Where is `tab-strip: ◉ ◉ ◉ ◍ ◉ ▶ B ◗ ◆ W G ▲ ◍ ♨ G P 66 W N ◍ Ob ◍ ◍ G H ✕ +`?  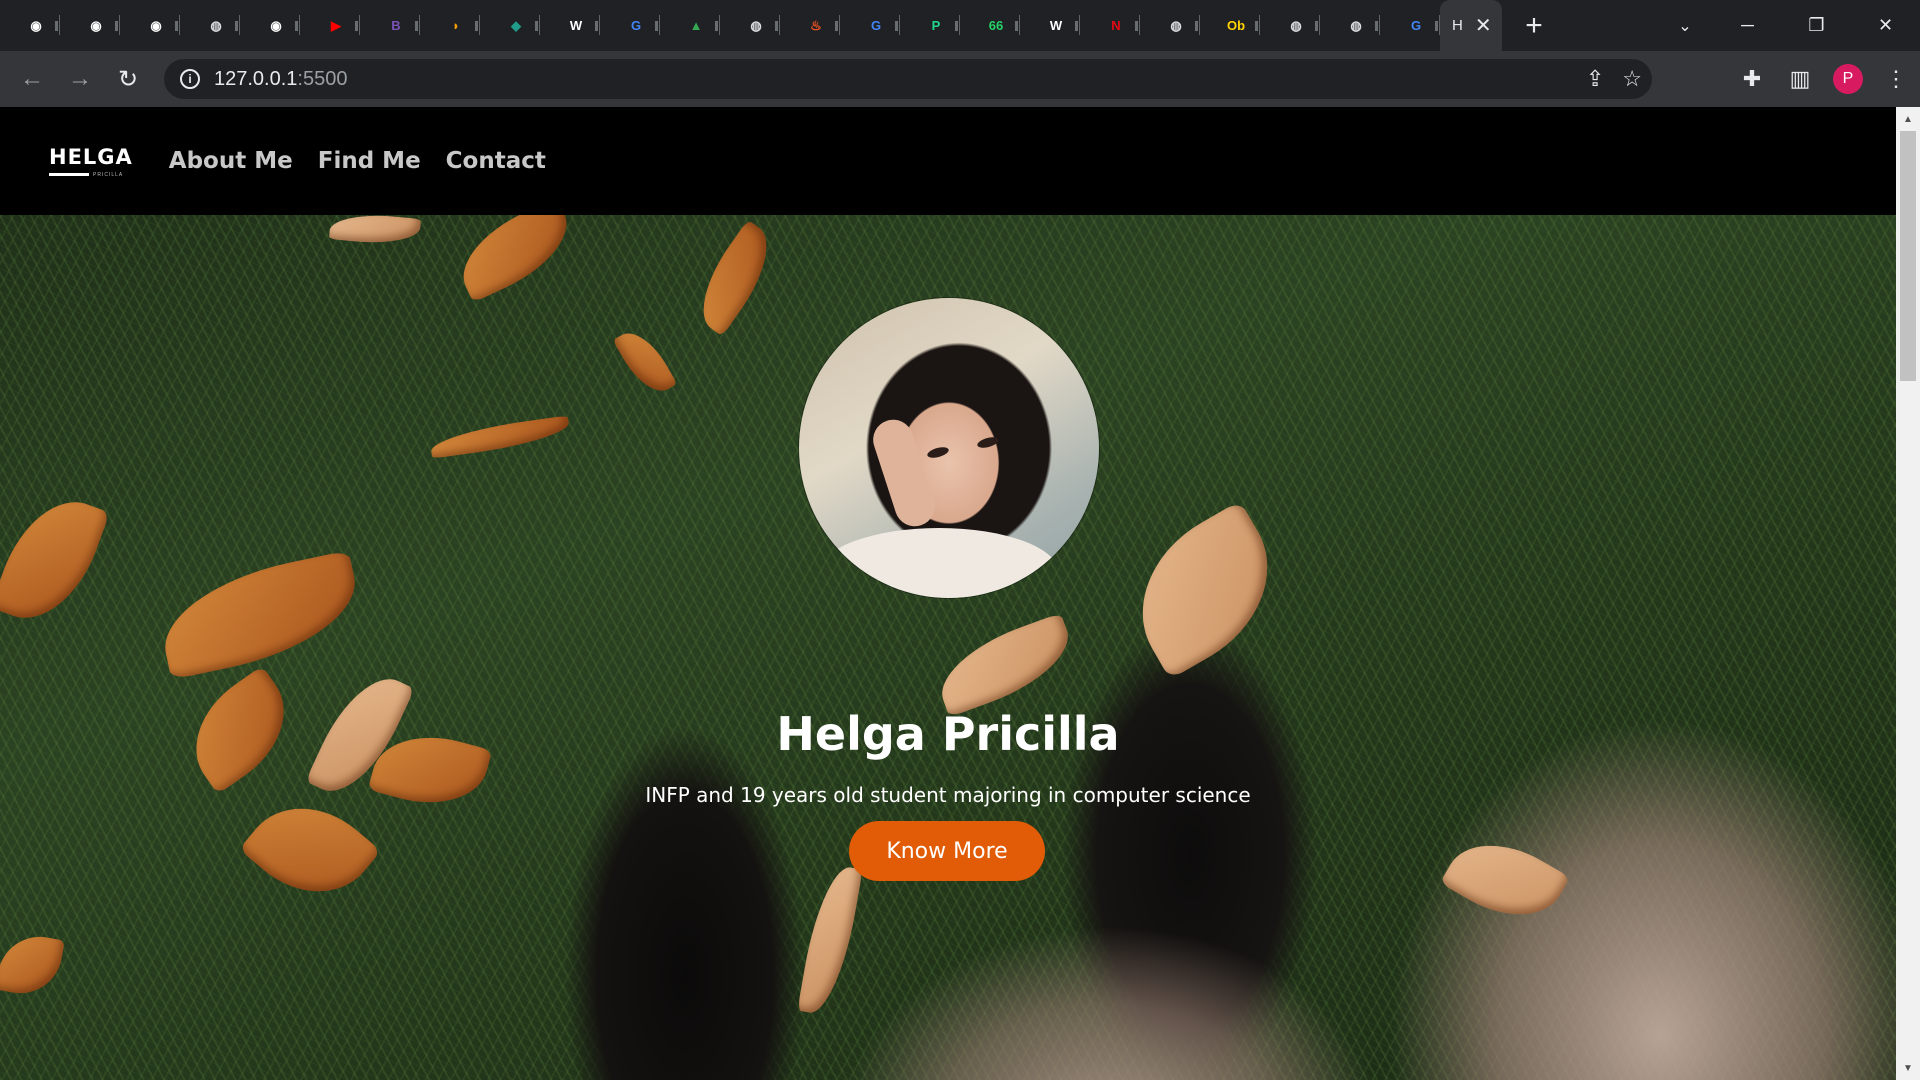 tab-strip: ◉ ◉ ◉ ◍ ◉ ▶ B ◗ ◆ W G ▲ ◍ ♨ G P 66 W N ◍ Ob ◍ ◍ G H ✕ + is located at coordinates (960, 25).